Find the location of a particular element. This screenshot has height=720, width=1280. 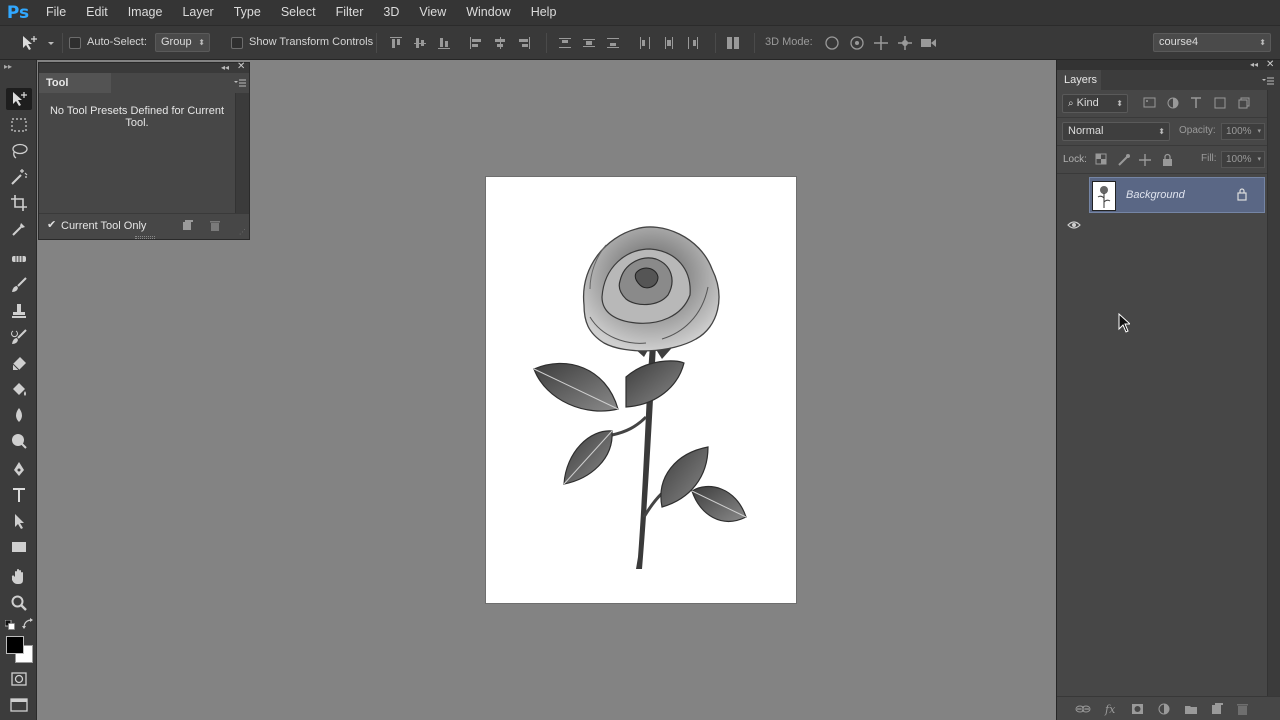

document-canvas is located at coordinates (641, 390).